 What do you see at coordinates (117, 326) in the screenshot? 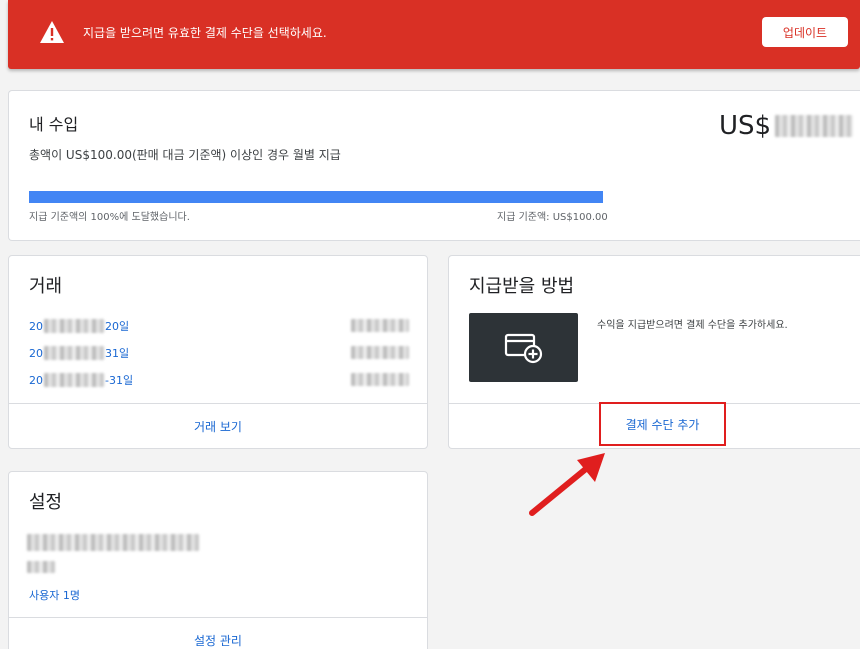
I see `date-suffix: 20일` at bounding box center [117, 326].